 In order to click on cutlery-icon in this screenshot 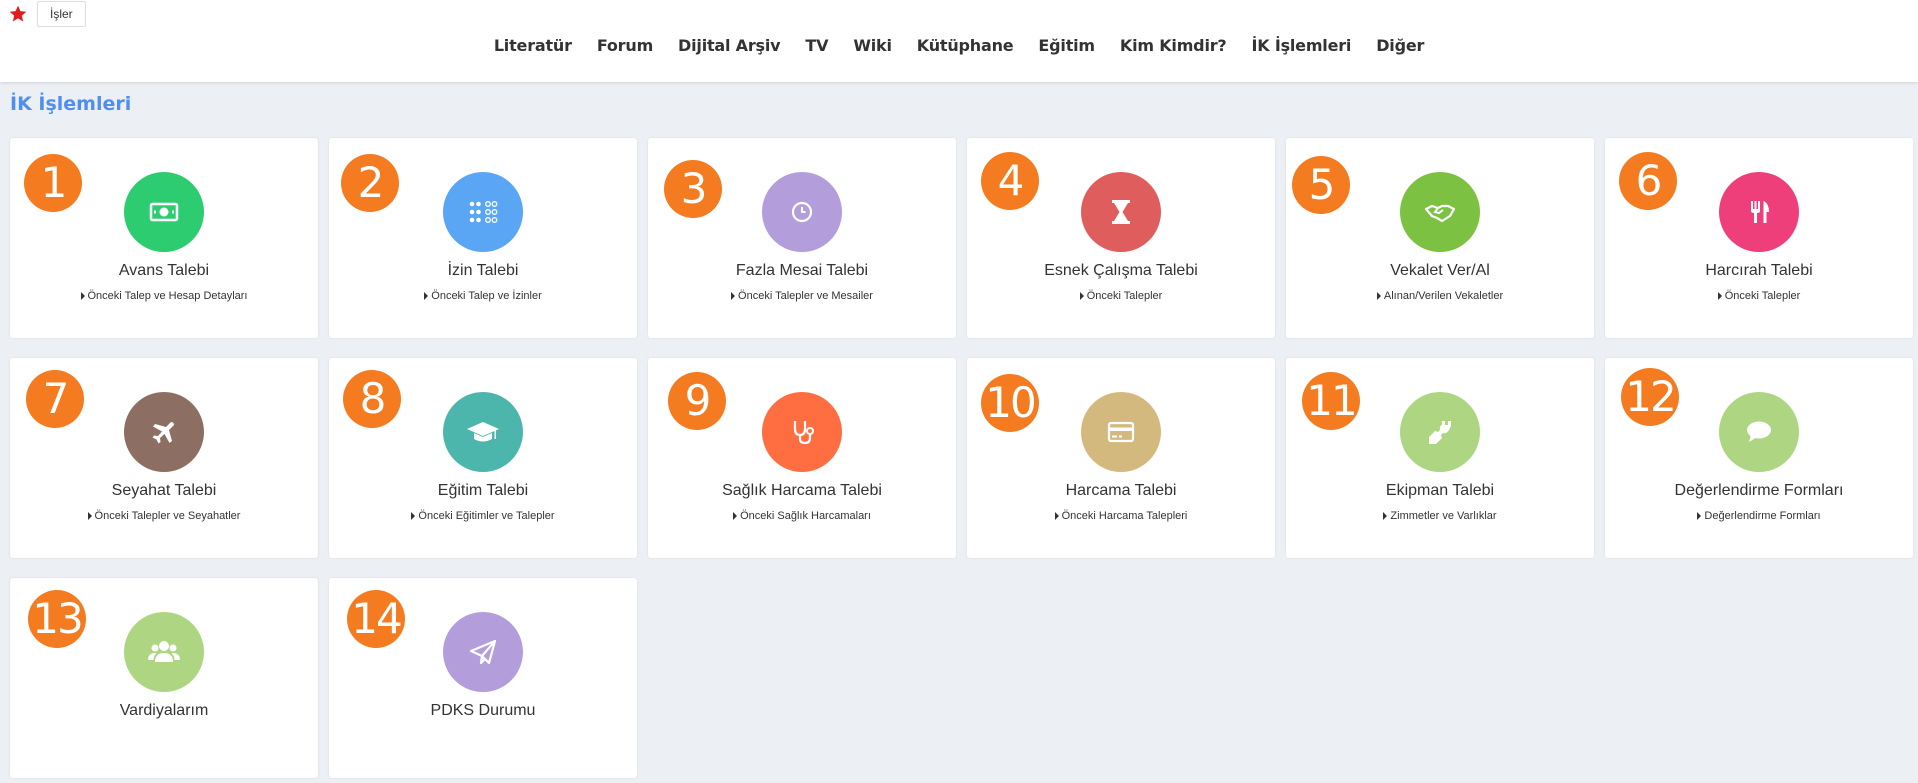, I will do `click(1759, 212)`.